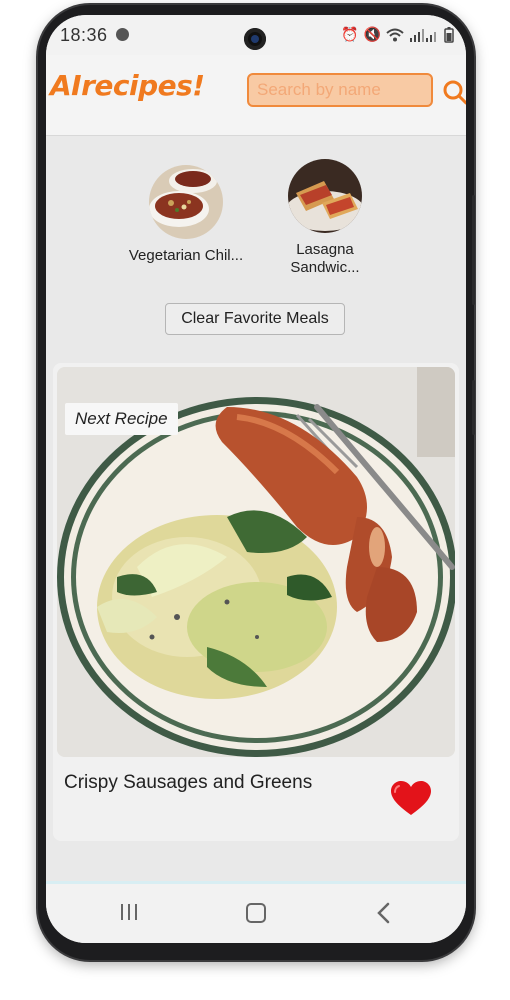 This screenshot has width=510, height=1000. Describe the element at coordinates (473, 407) in the screenshot. I see `power-button` at that location.